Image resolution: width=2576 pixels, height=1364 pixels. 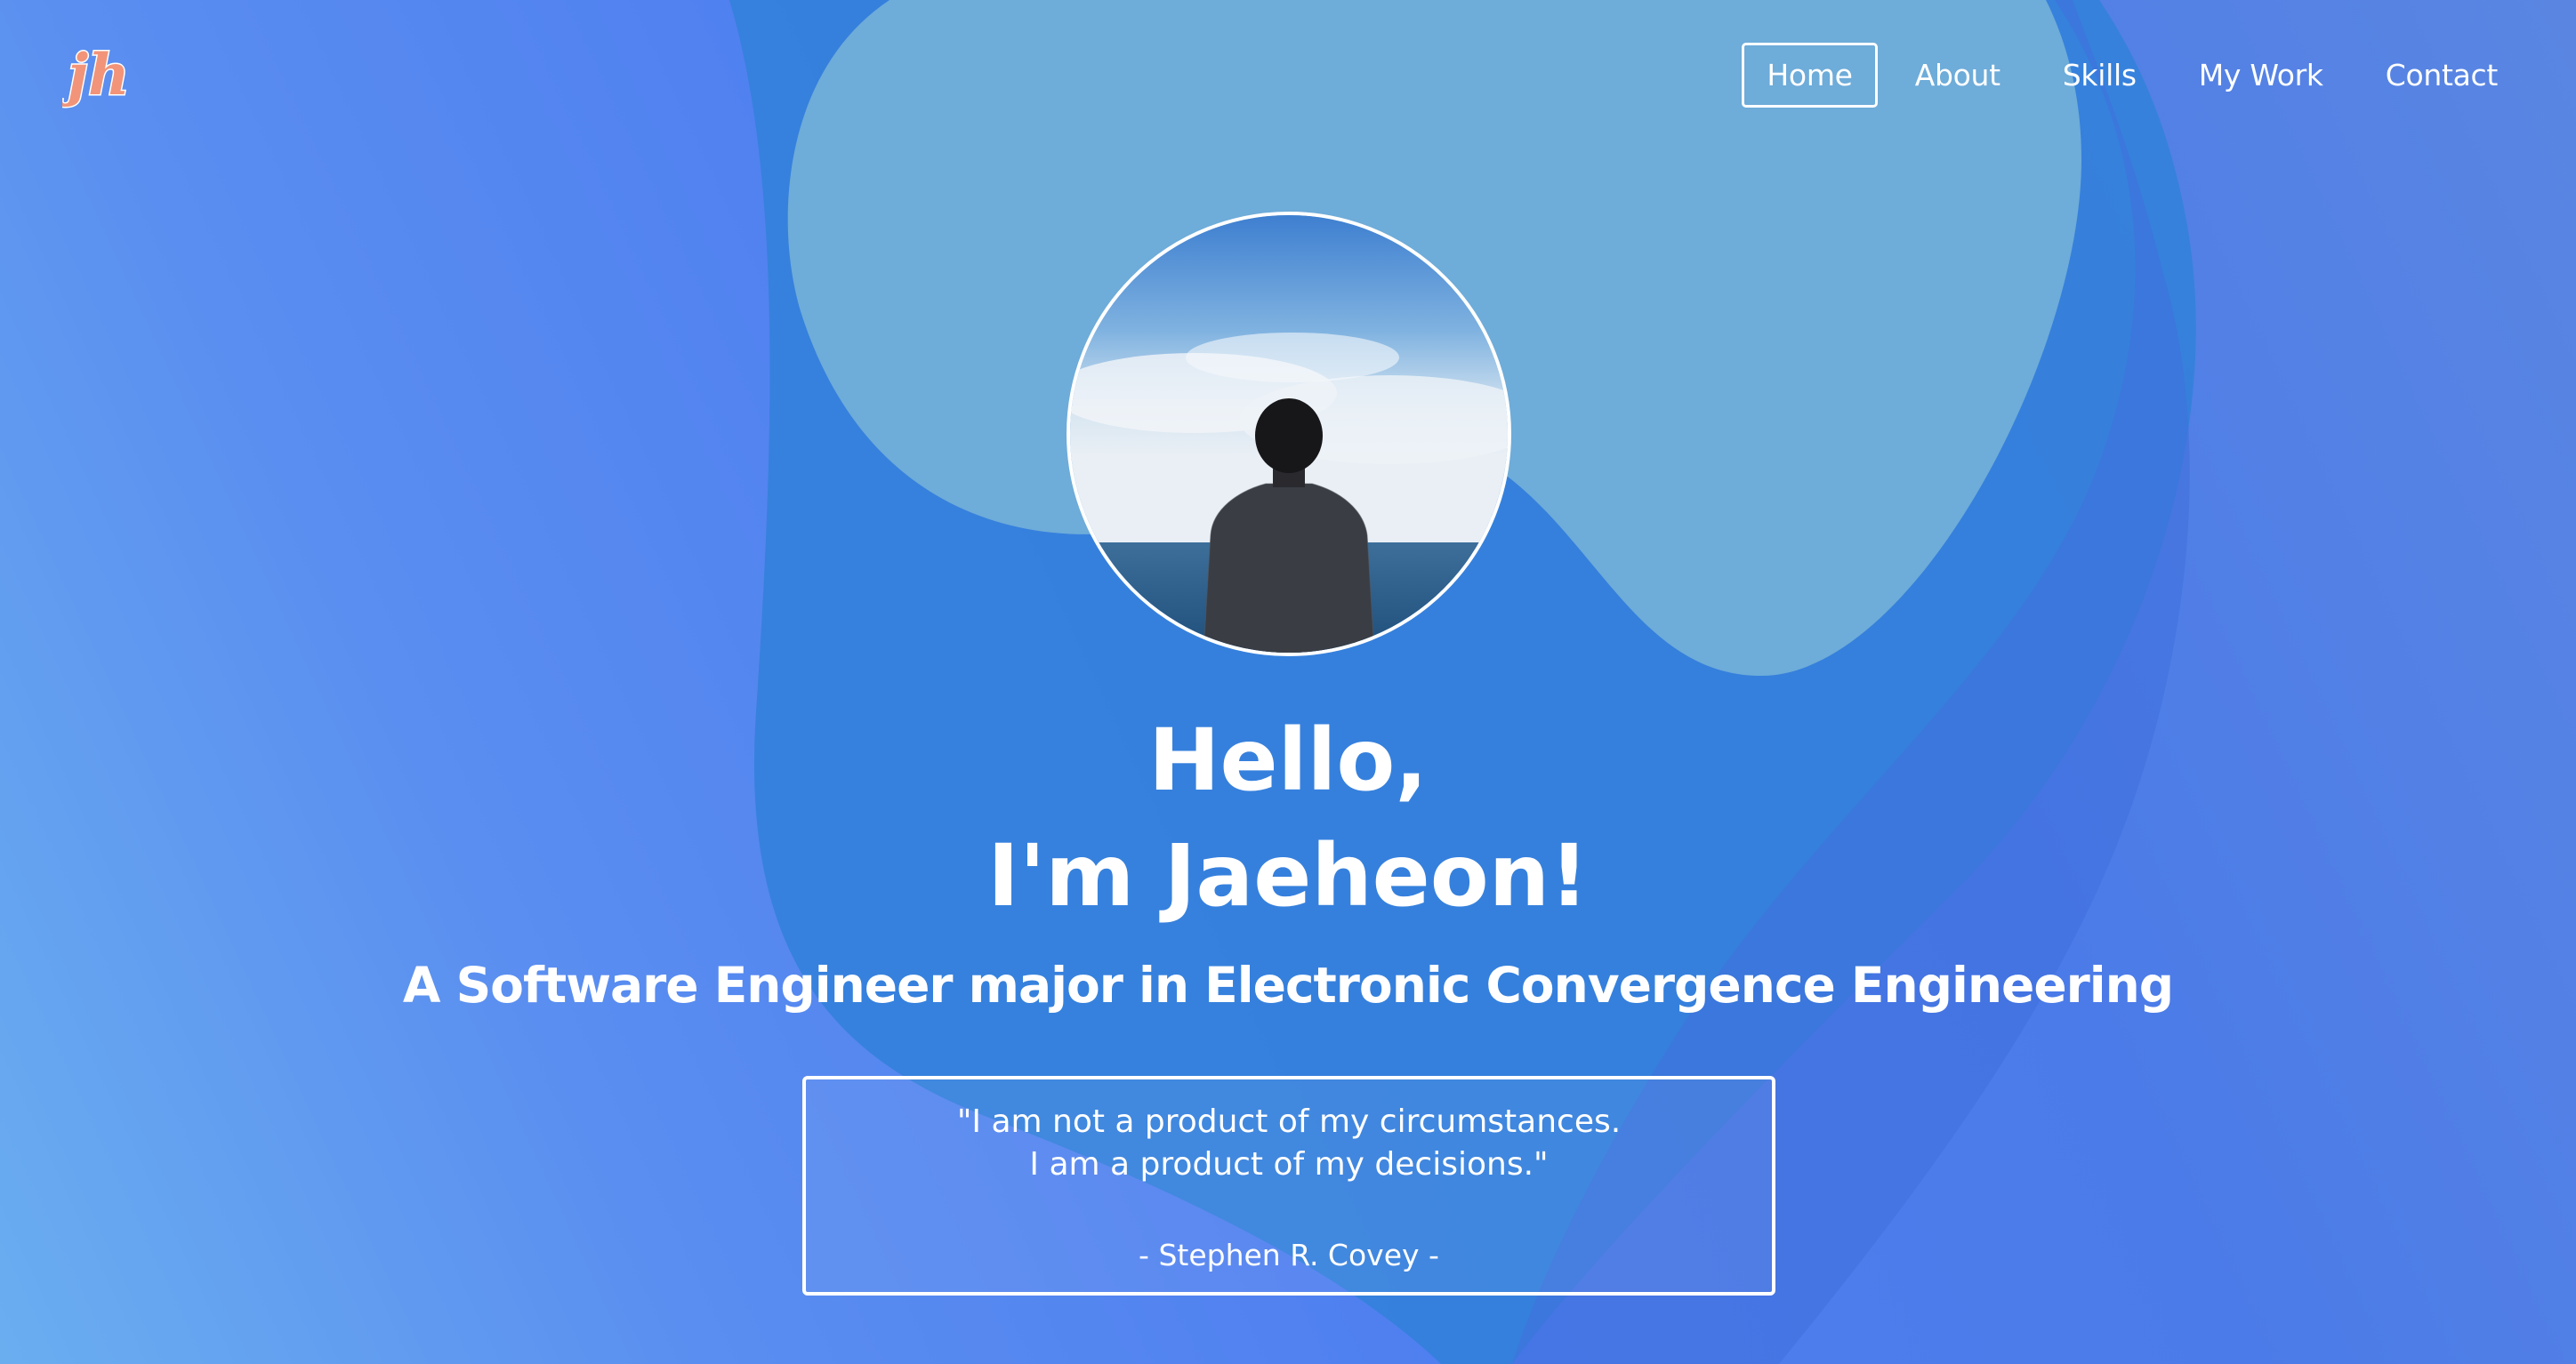 I want to click on nav-about: About, so click(x=1957, y=75).